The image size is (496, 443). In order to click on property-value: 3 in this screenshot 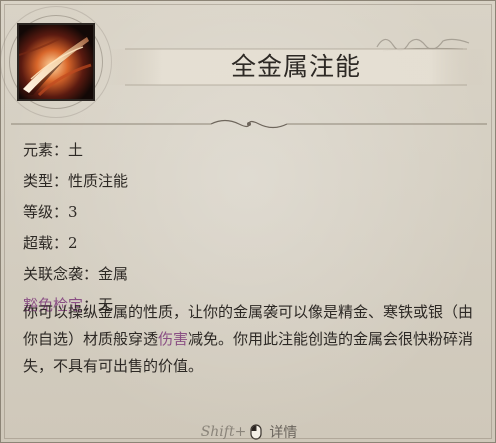, I will do `click(73, 212)`.